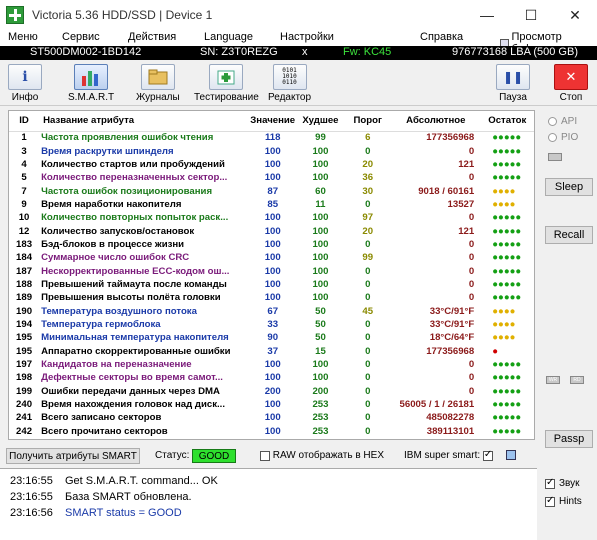  What do you see at coordinates (563, 137) in the screenshot?
I see `pio-radio: PIO` at bounding box center [563, 137].